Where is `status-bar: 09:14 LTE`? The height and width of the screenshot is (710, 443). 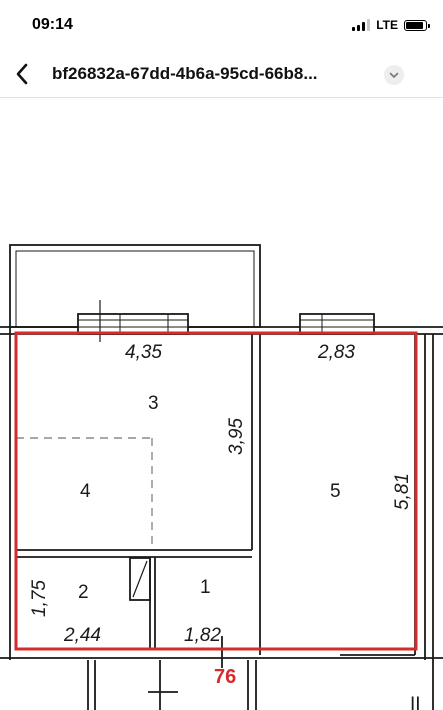
status-bar: 09:14 LTE is located at coordinates (221, 25).